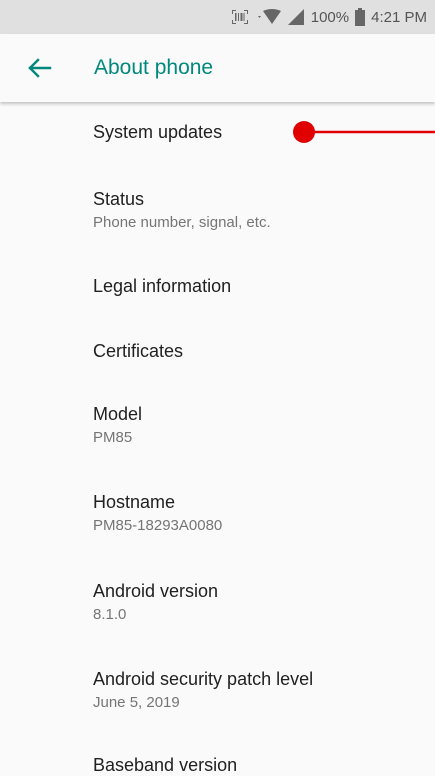  Describe the element at coordinates (364, 132) in the screenshot. I see `annotation-pointer` at that location.